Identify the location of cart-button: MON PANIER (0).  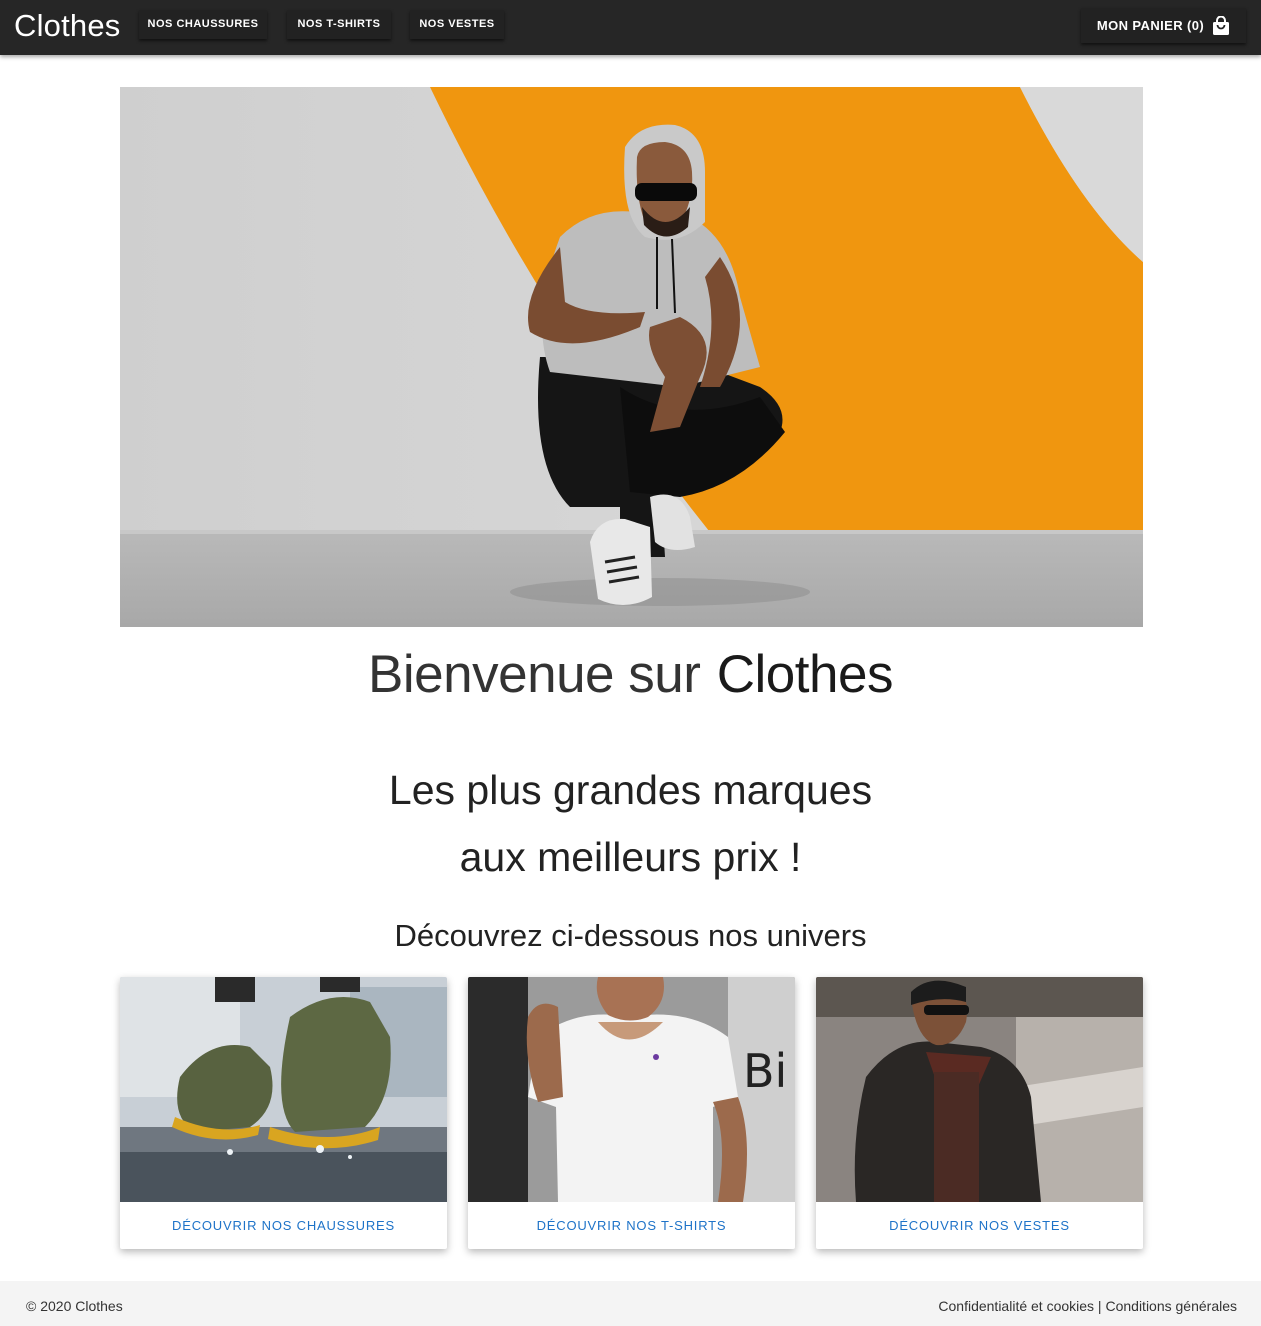
(1163, 25).